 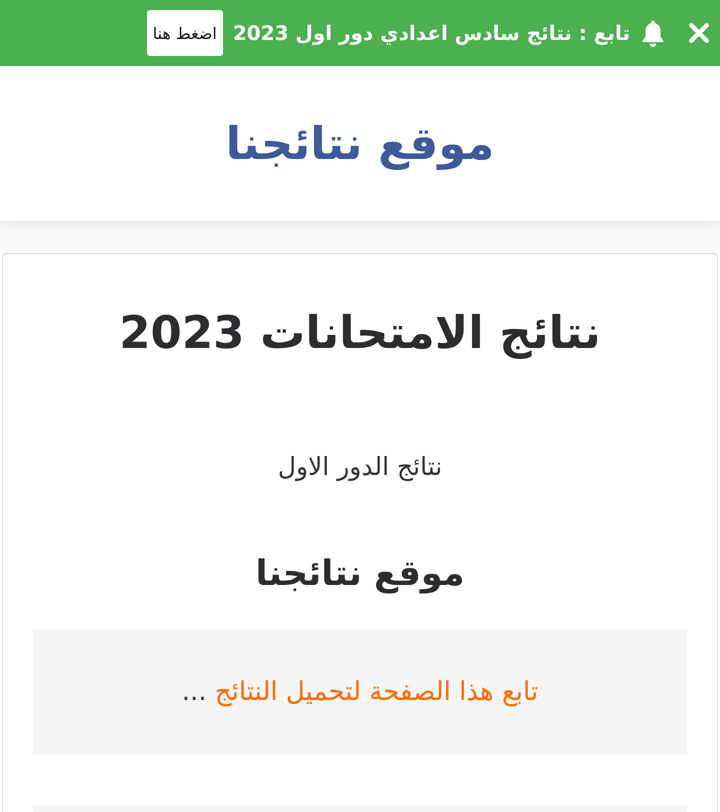 What do you see at coordinates (360, 143) in the screenshot?
I see `site-title: موقع نتائجنا` at bounding box center [360, 143].